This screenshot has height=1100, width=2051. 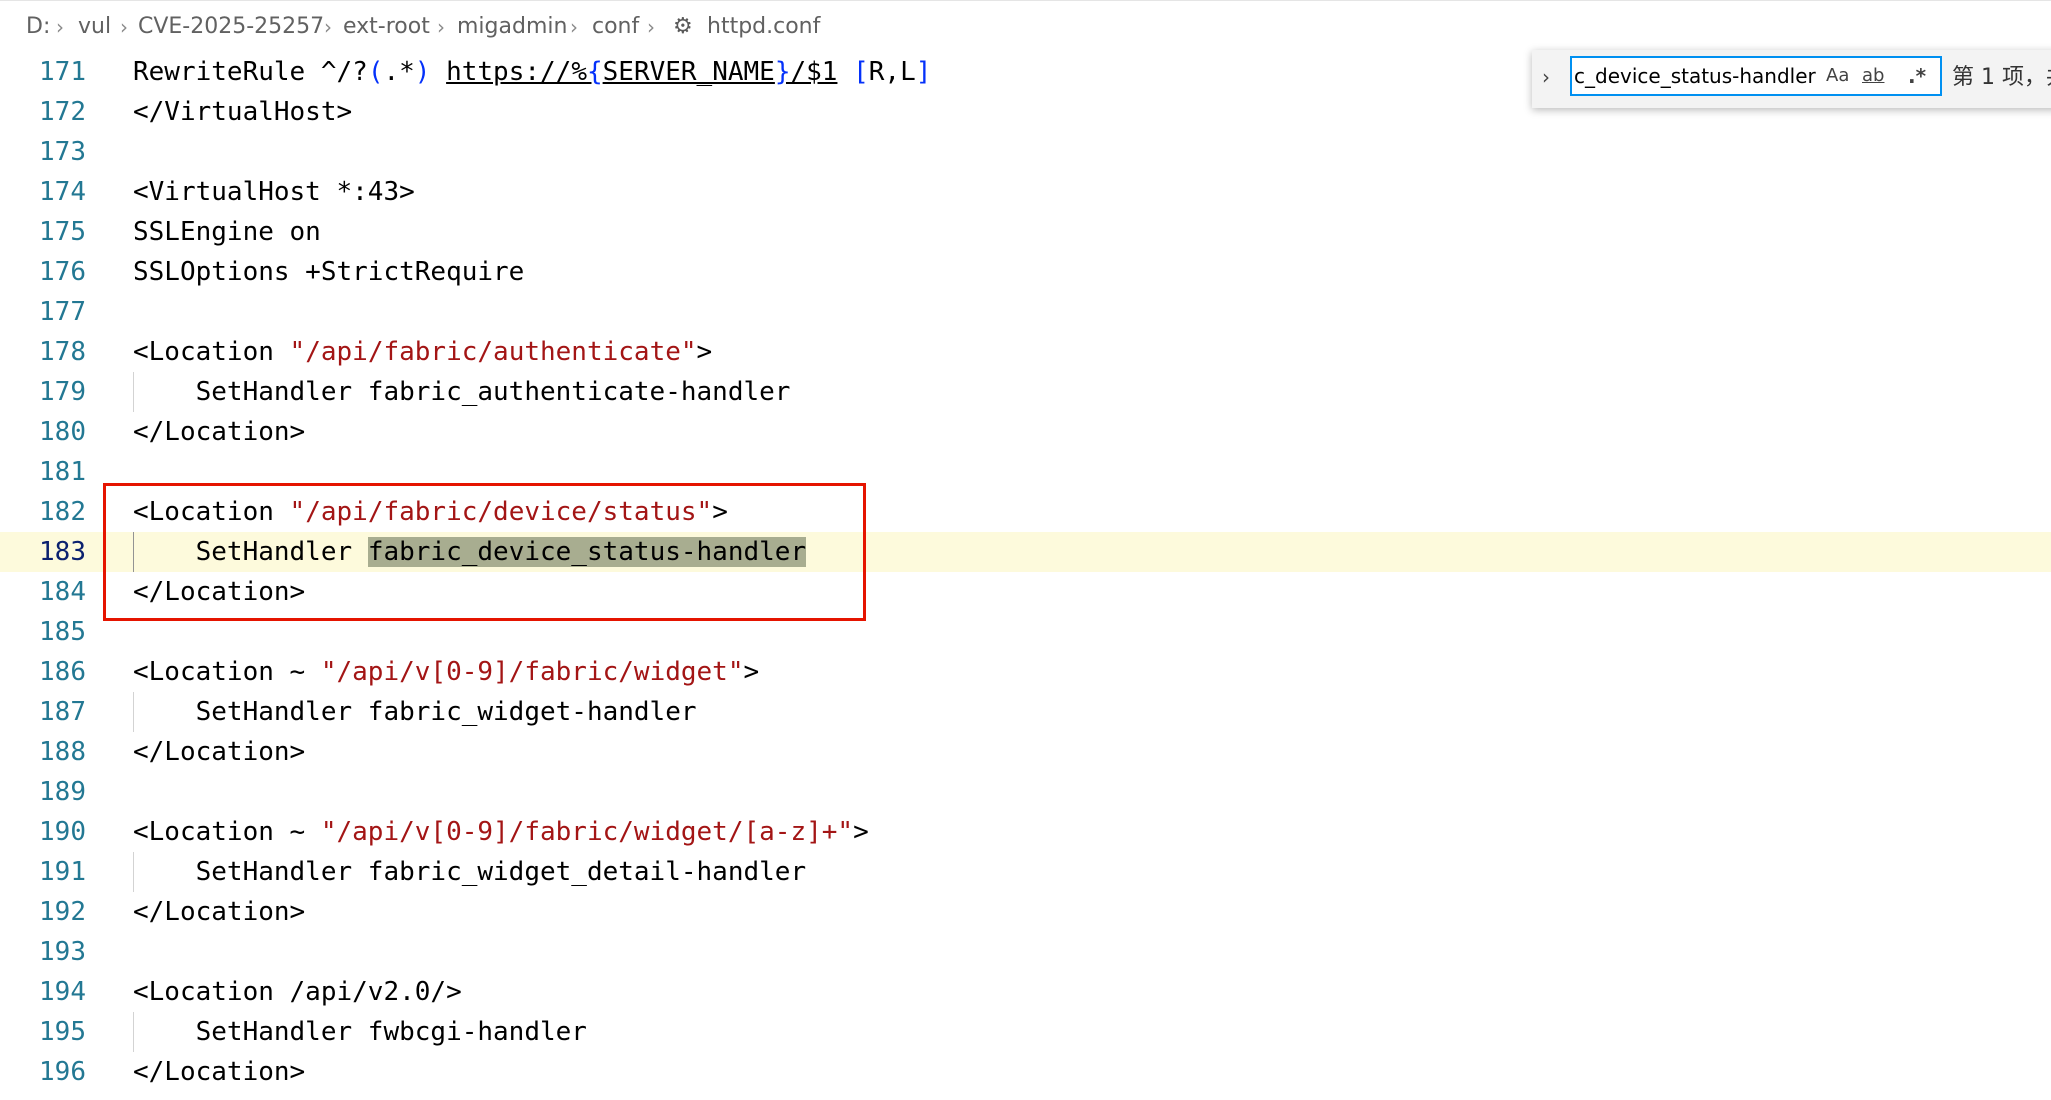 What do you see at coordinates (1025, 152) in the screenshot?
I see `code-line: 173` at bounding box center [1025, 152].